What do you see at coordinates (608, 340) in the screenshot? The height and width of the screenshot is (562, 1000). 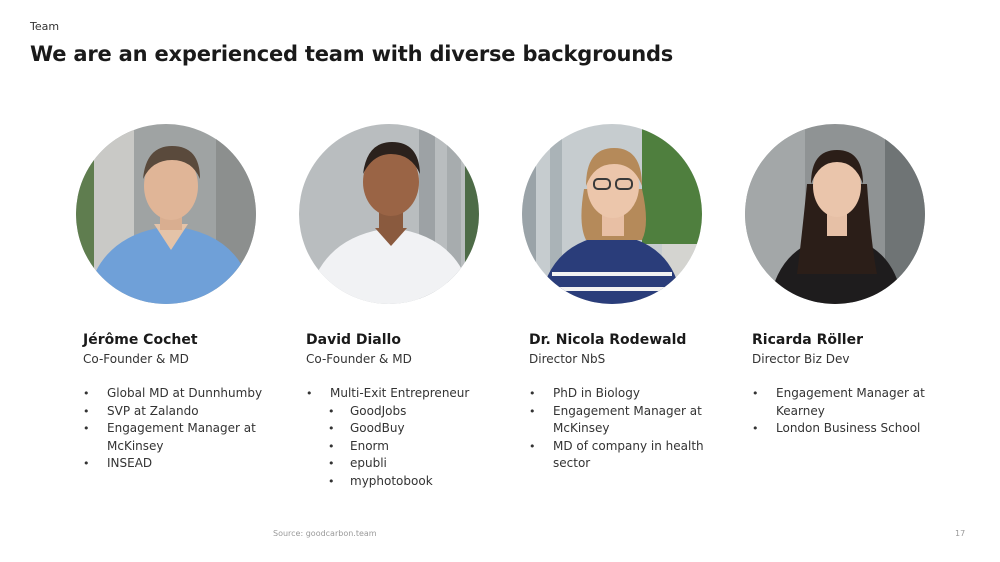 I see `member-name: Dr. Nicola Rodewald` at bounding box center [608, 340].